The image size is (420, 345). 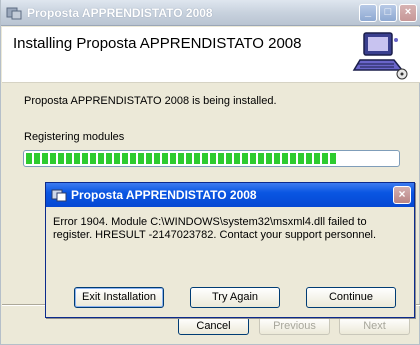 I want to click on maximize-icon: □, so click(x=388, y=13).